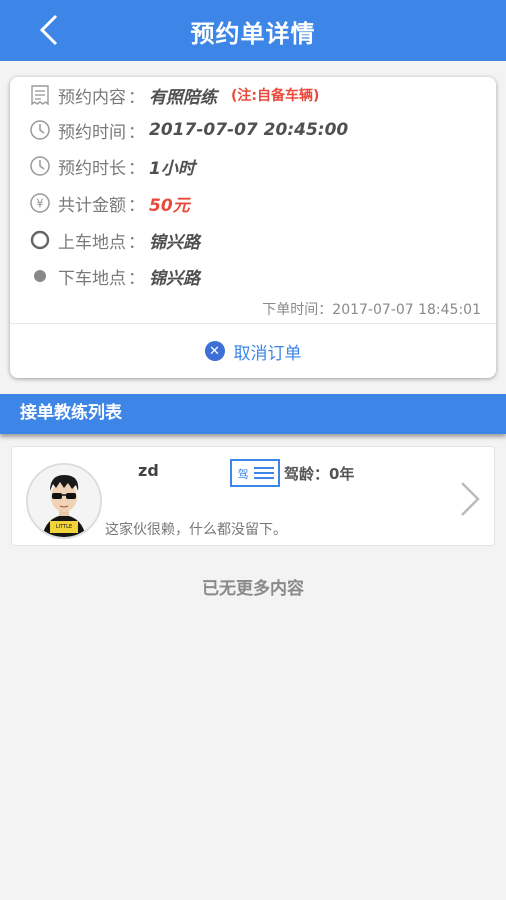  I want to click on duration-label: 预约时长, so click(92, 168).